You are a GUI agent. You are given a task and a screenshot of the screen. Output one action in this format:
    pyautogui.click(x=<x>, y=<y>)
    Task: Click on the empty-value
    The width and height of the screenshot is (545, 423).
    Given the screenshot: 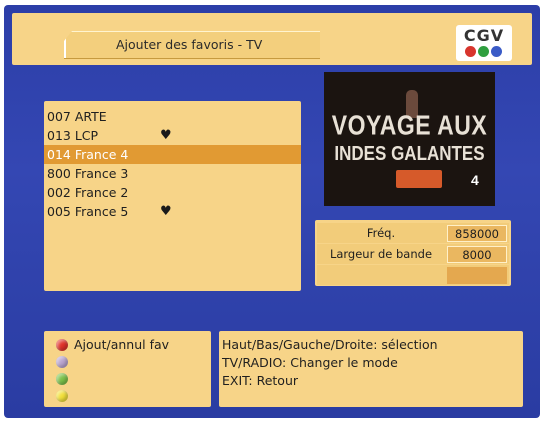 What is the action you would take?
    pyautogui.click(x=477, y=275)
    